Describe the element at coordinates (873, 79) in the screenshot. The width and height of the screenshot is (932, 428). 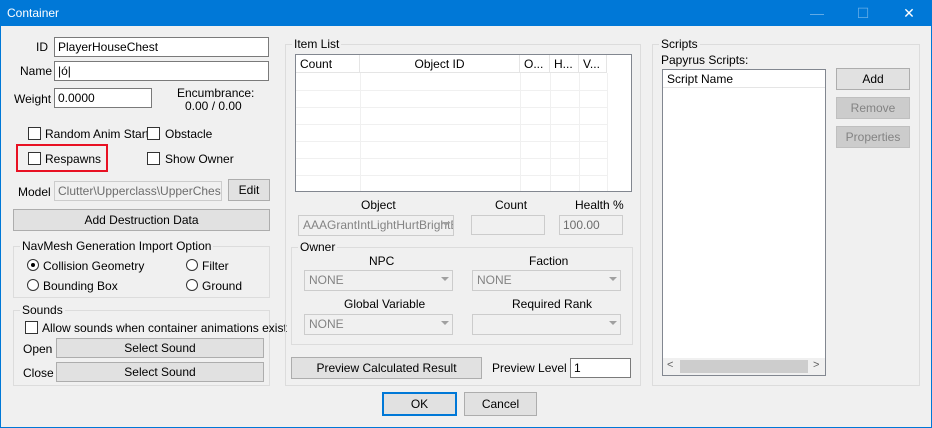
I see `add-script-button: Add` at that location.